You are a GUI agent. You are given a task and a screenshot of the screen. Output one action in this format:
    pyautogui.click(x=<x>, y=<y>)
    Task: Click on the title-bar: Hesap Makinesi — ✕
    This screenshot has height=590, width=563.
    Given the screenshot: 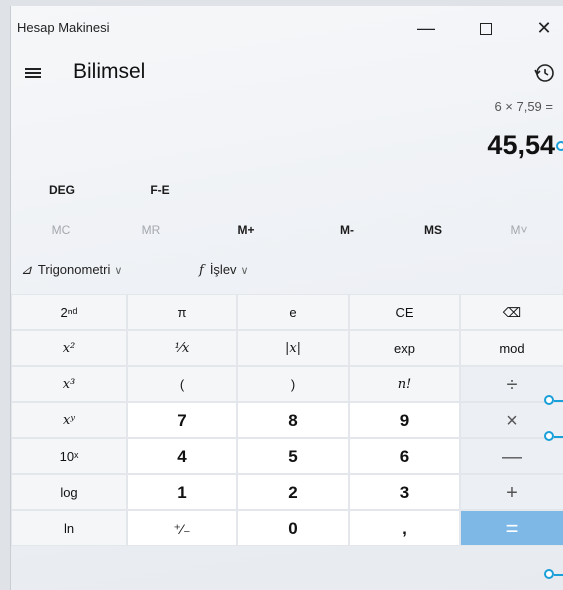 What is the action you would take?
    pyautogui.click(x=287, y=27)
    